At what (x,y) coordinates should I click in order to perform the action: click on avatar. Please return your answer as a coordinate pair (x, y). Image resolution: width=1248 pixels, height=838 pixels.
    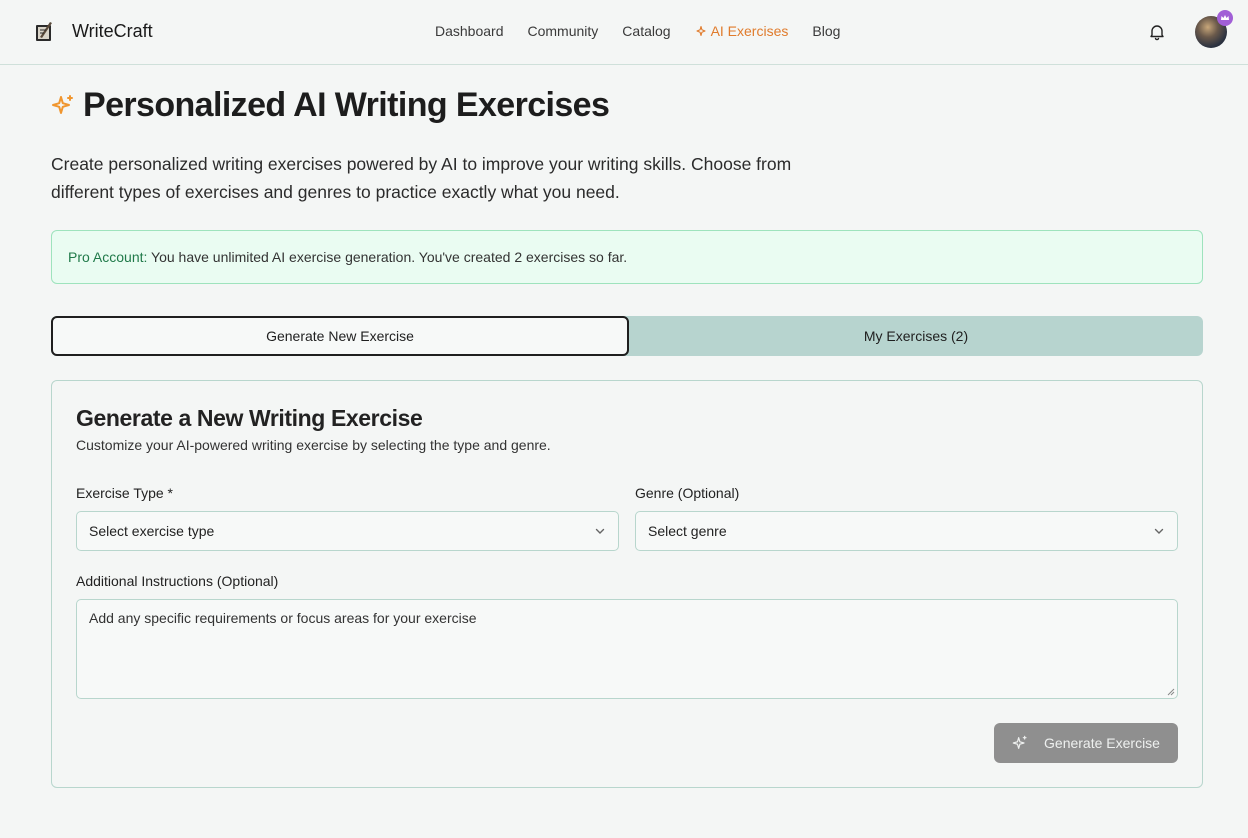
    Looking at the image, I should click on (1214, 29).